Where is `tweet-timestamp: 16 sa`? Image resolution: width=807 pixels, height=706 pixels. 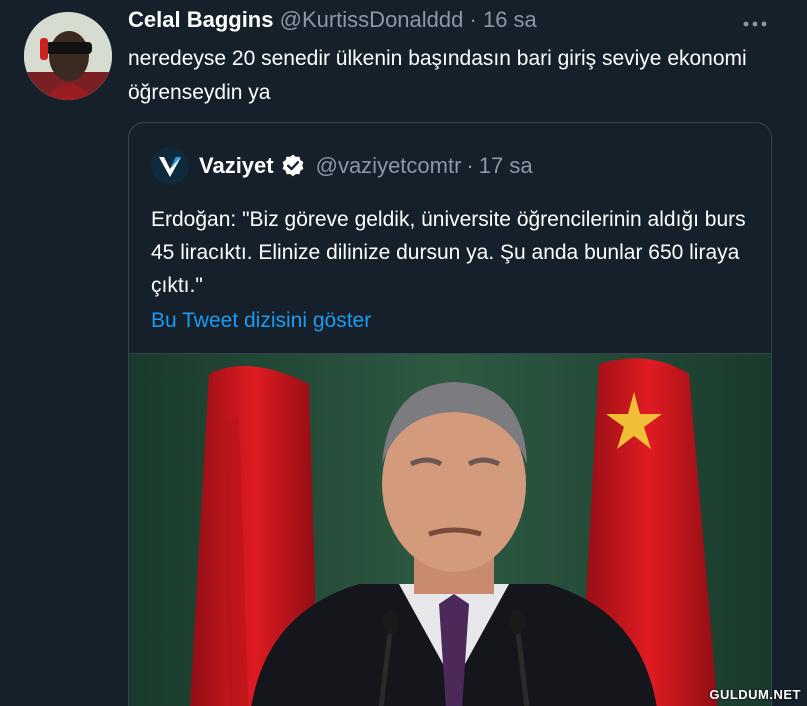 tweet-timestamp: 16 sa is located at coordinates (510, 19).